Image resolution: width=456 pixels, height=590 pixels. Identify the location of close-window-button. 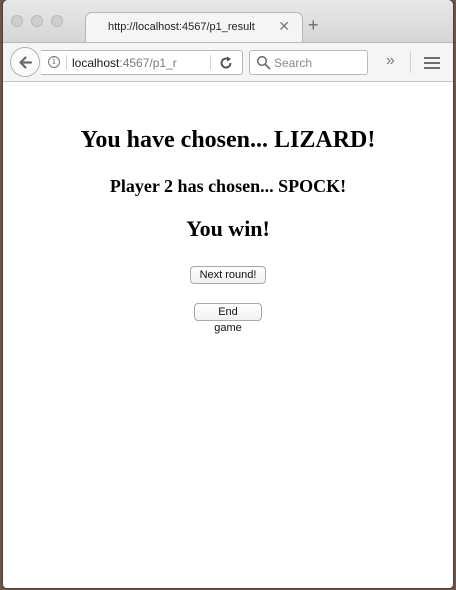
(17, 21).